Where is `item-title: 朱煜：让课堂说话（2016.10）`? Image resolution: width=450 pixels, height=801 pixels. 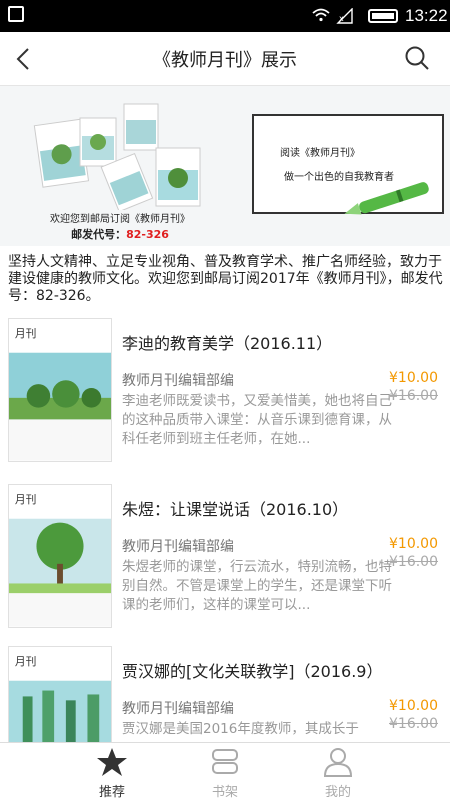 item-title: 朱煜：让课堂说话（2016.10） is located at coordinates (235, 509).